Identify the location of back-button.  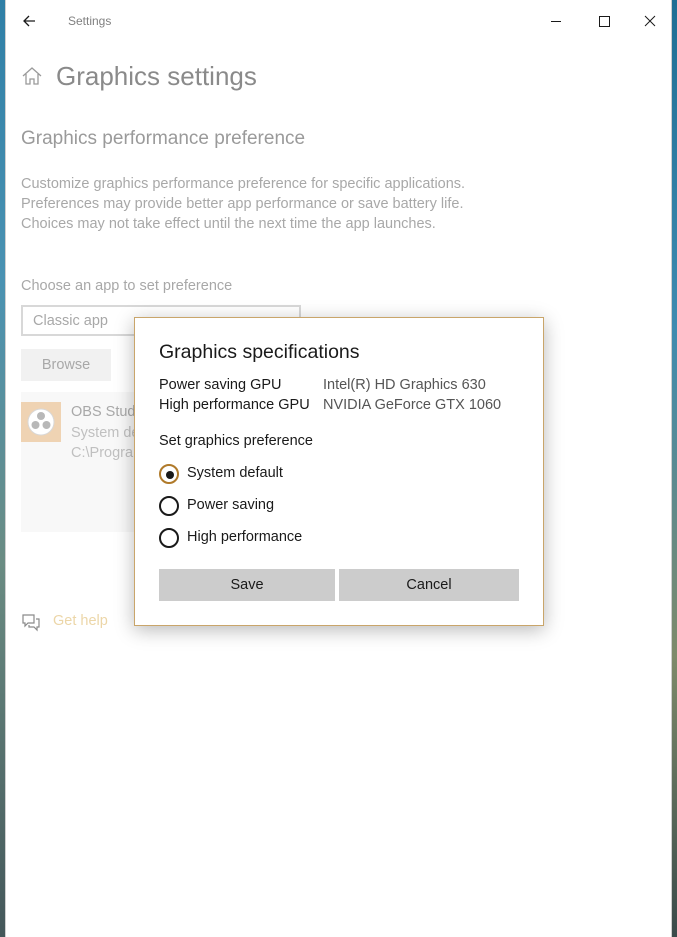
(30, 21).